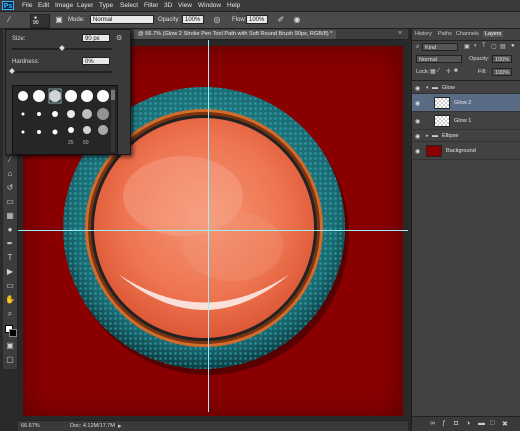 The image size is (520, 431). I want to click on adjustment-layer-icon: ◑, so click(468, 423).